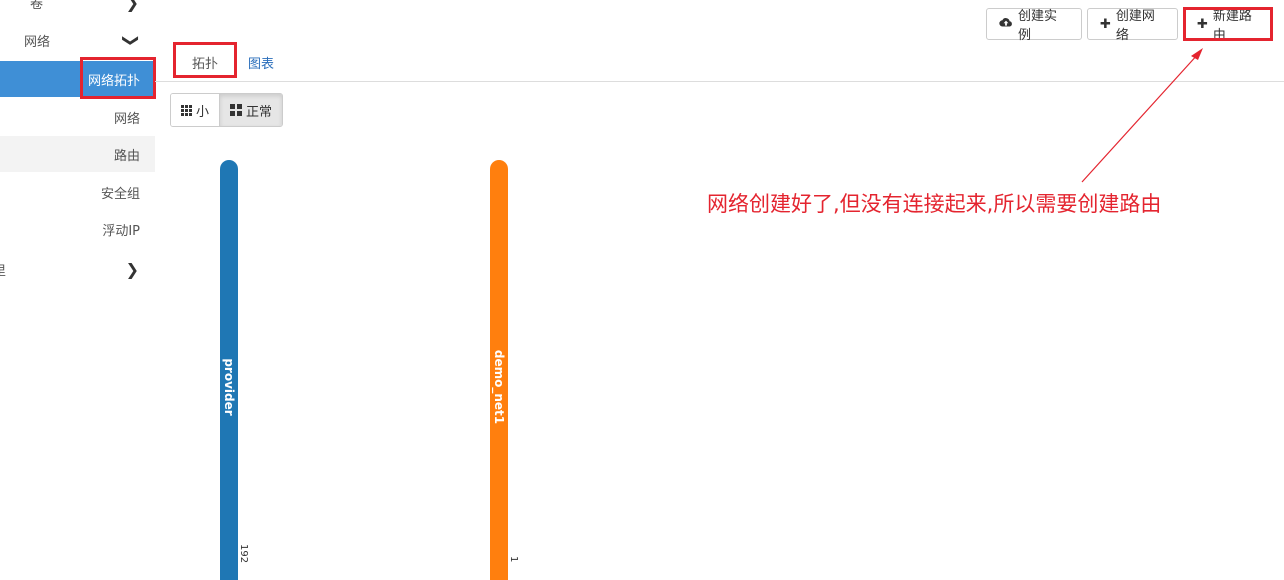 Image resolution: width=1284 pixels, height=580 pixels. What do you see at coordinates (1232, 26) in the screenshot?
I see `create-router-label: 新建路由` at bounding box center [1232, 26].